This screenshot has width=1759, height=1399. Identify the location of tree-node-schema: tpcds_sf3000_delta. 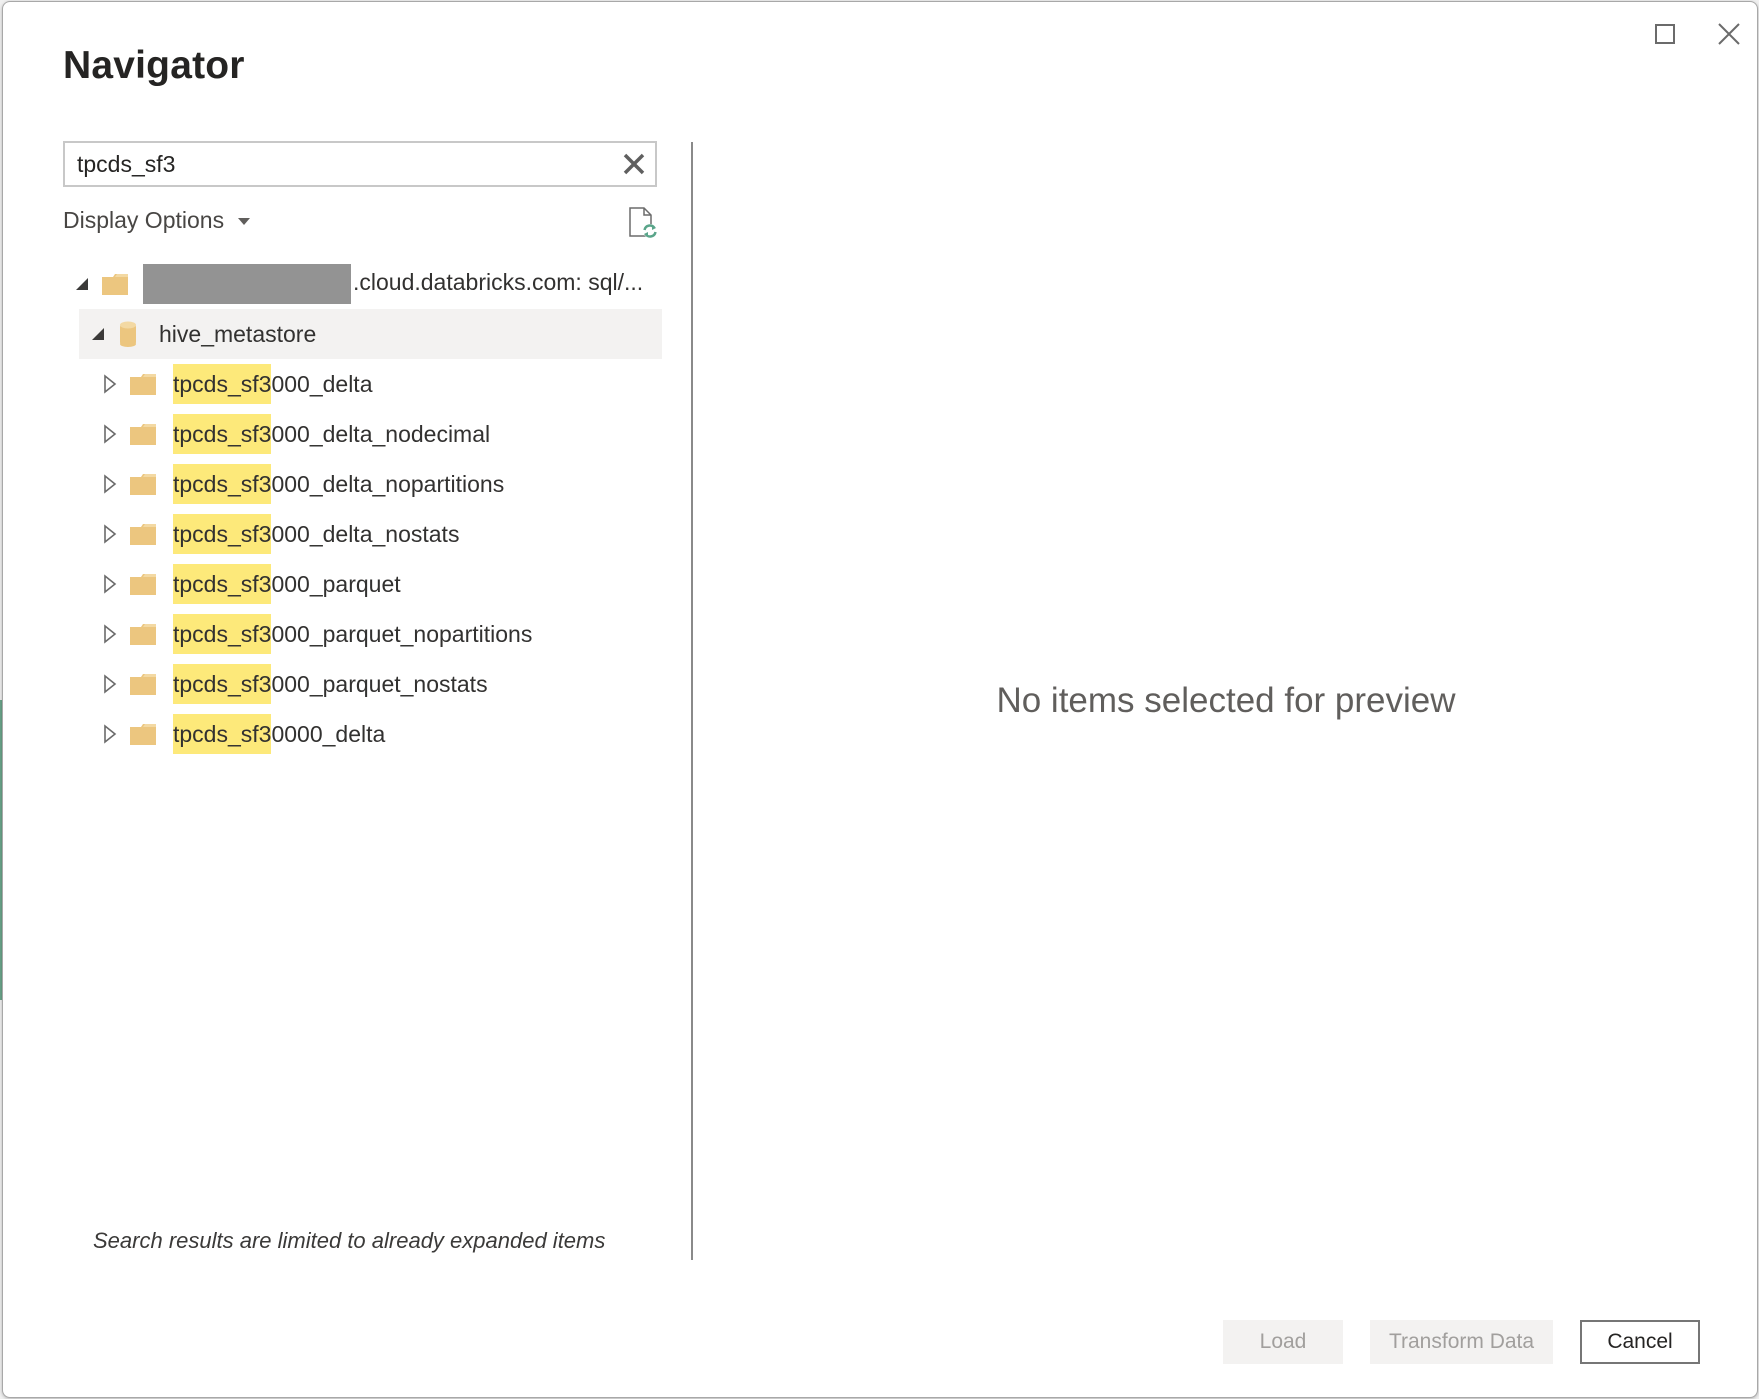
(379, 384).